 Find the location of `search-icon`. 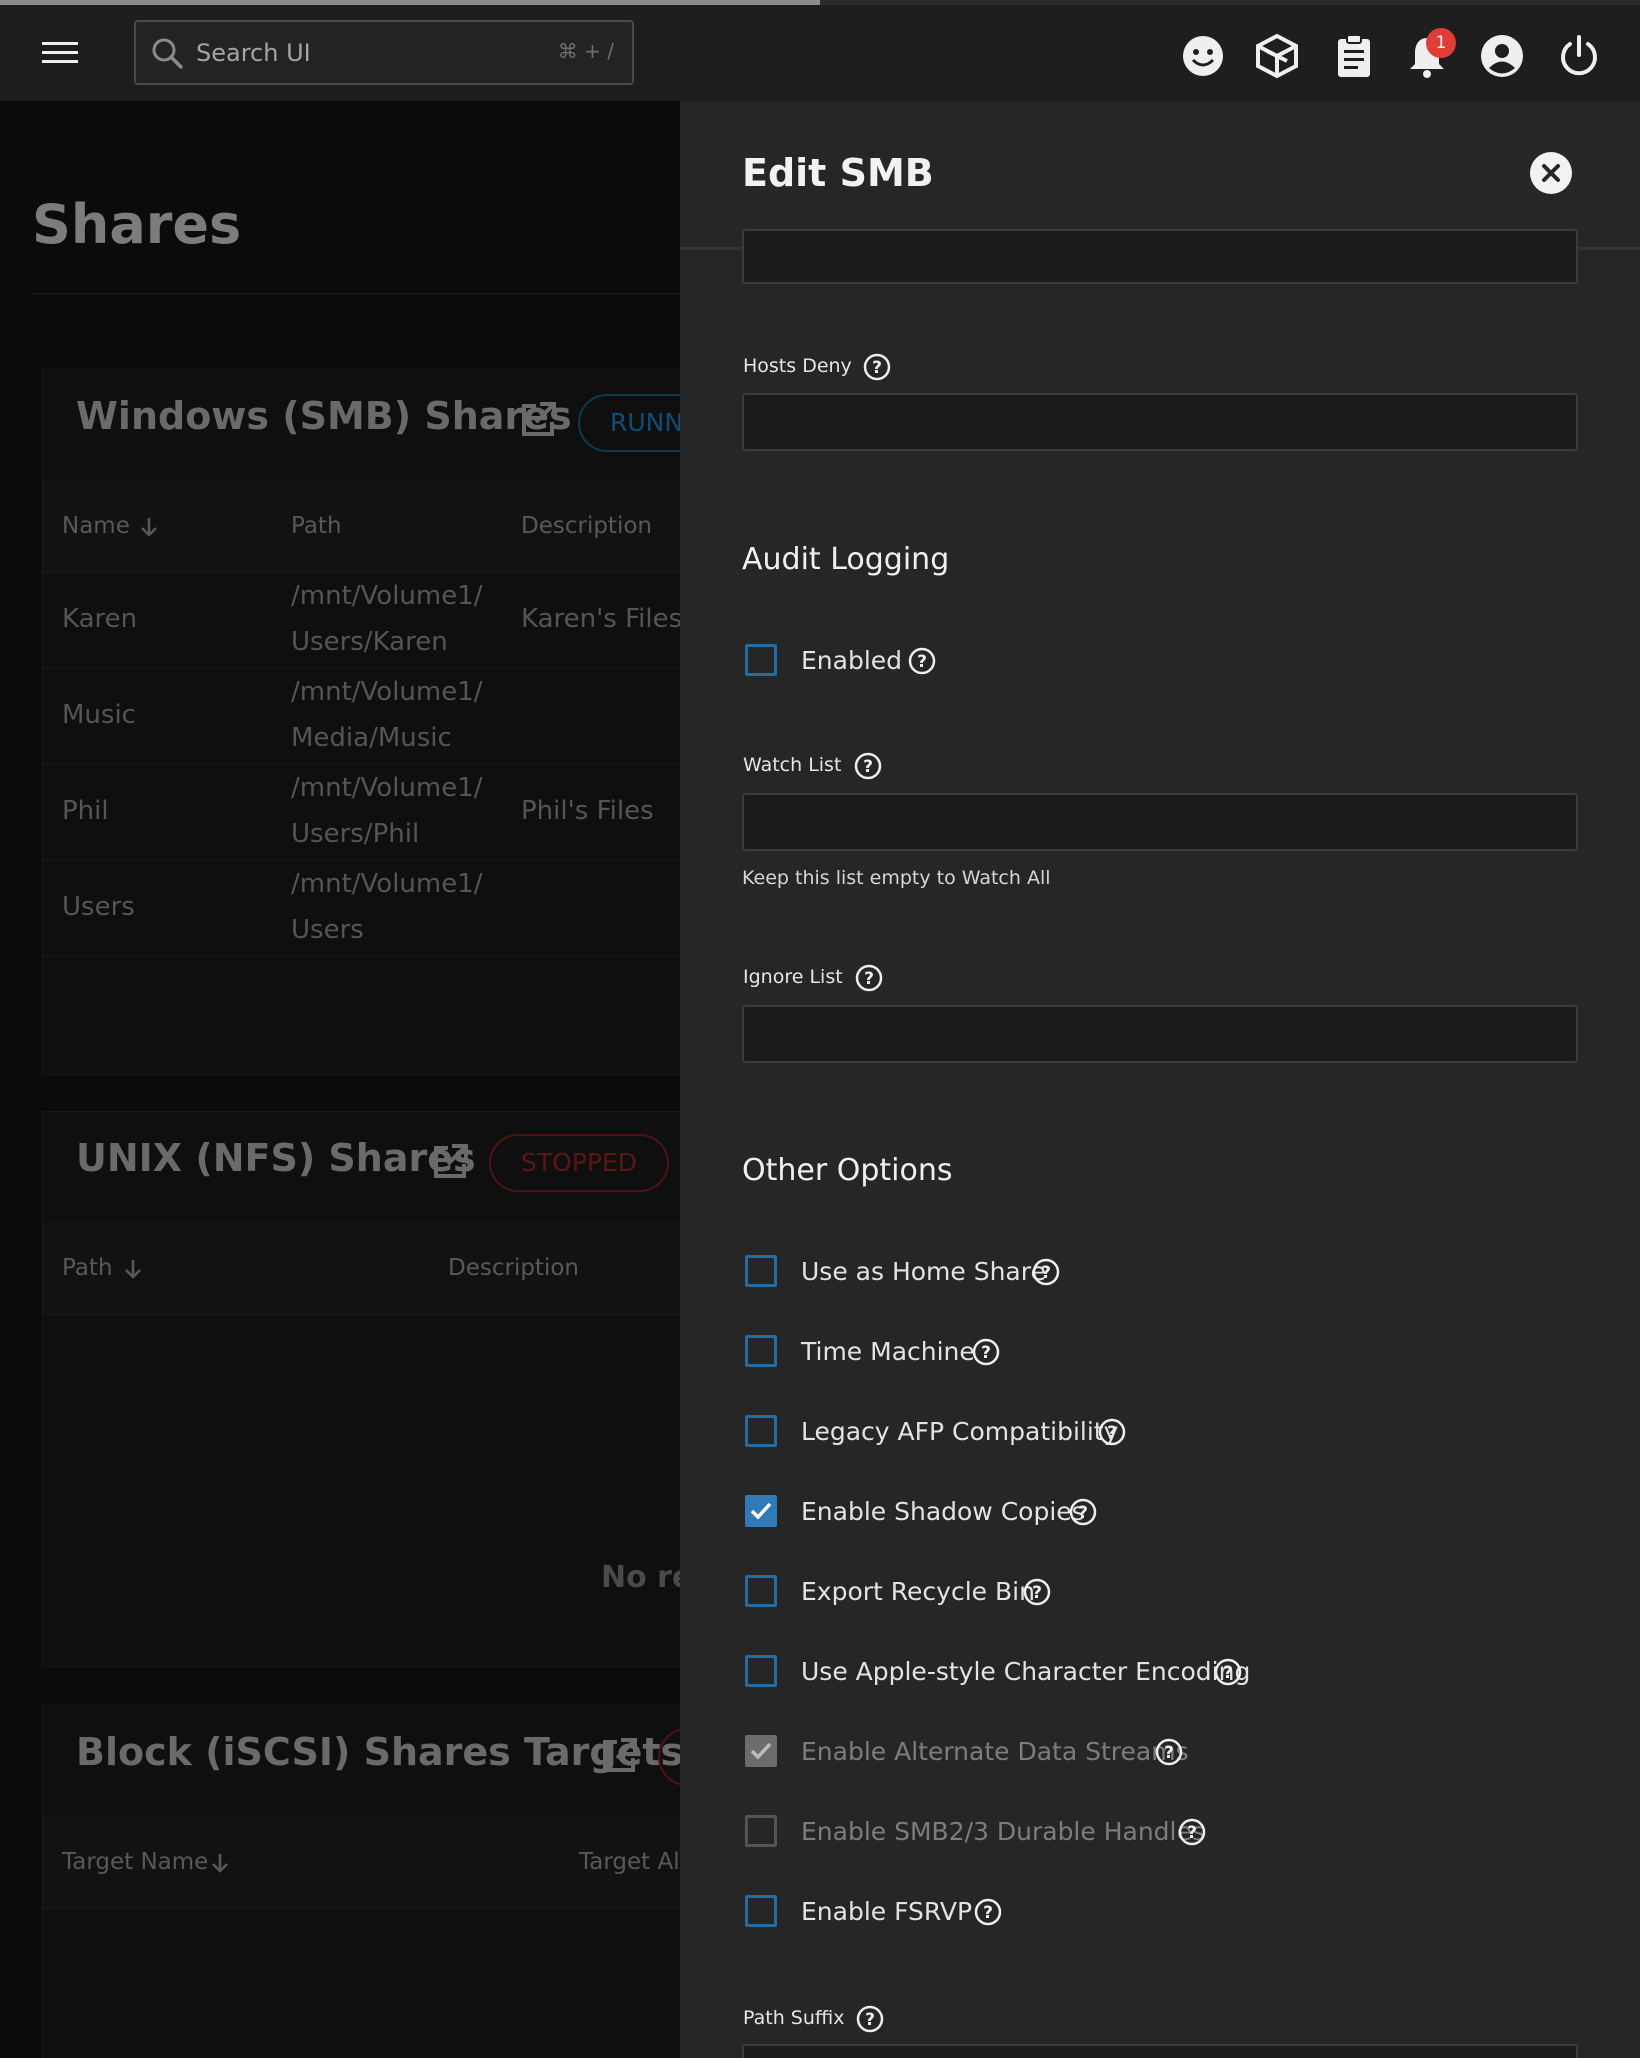

search-icon is located at coordinates (167, 53).